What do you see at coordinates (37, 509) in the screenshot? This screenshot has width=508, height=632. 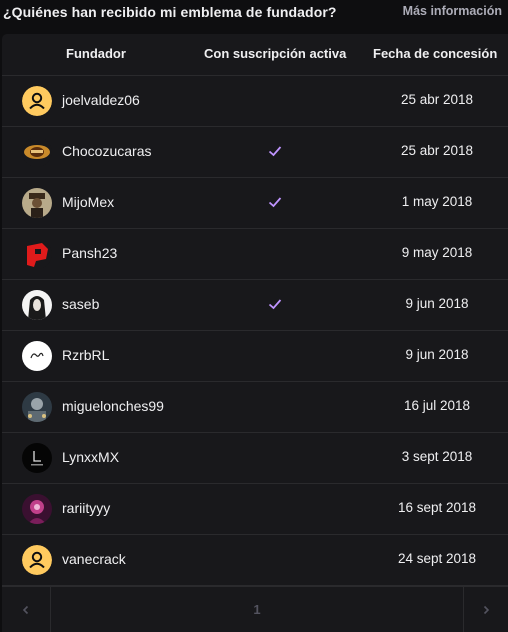 I see `rariityyy-avatar` at bounding box center [37, 509].